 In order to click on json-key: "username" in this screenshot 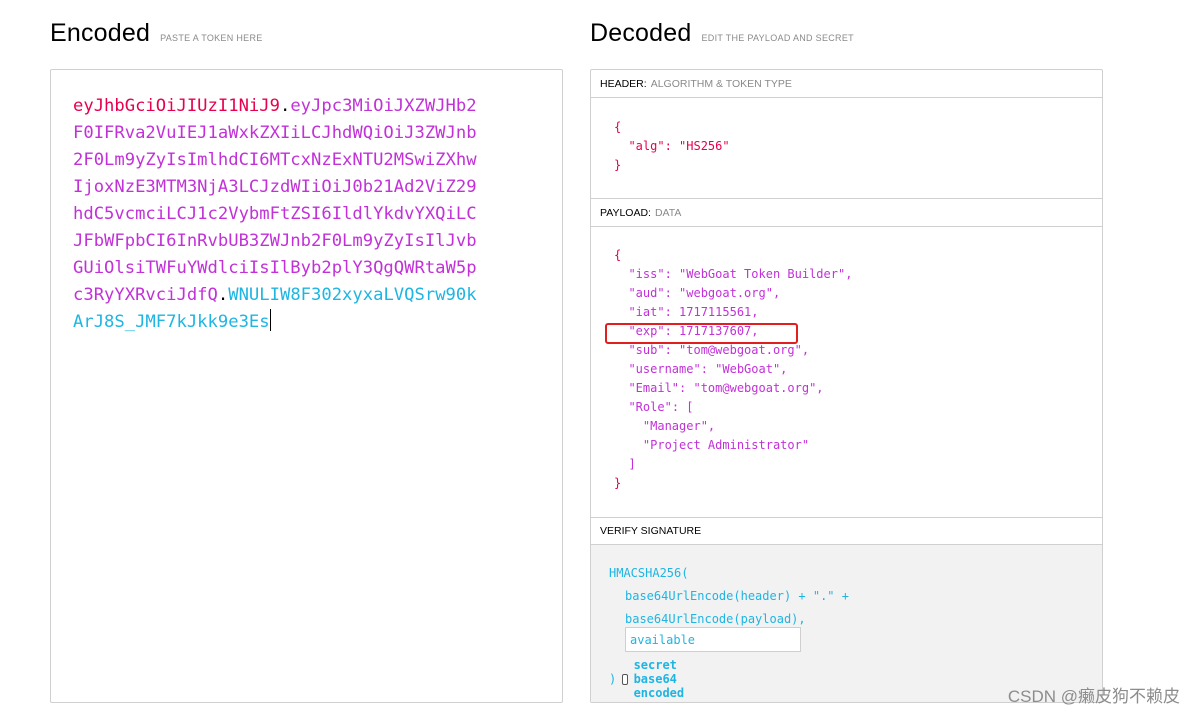, I will do `click(664, 369)`.